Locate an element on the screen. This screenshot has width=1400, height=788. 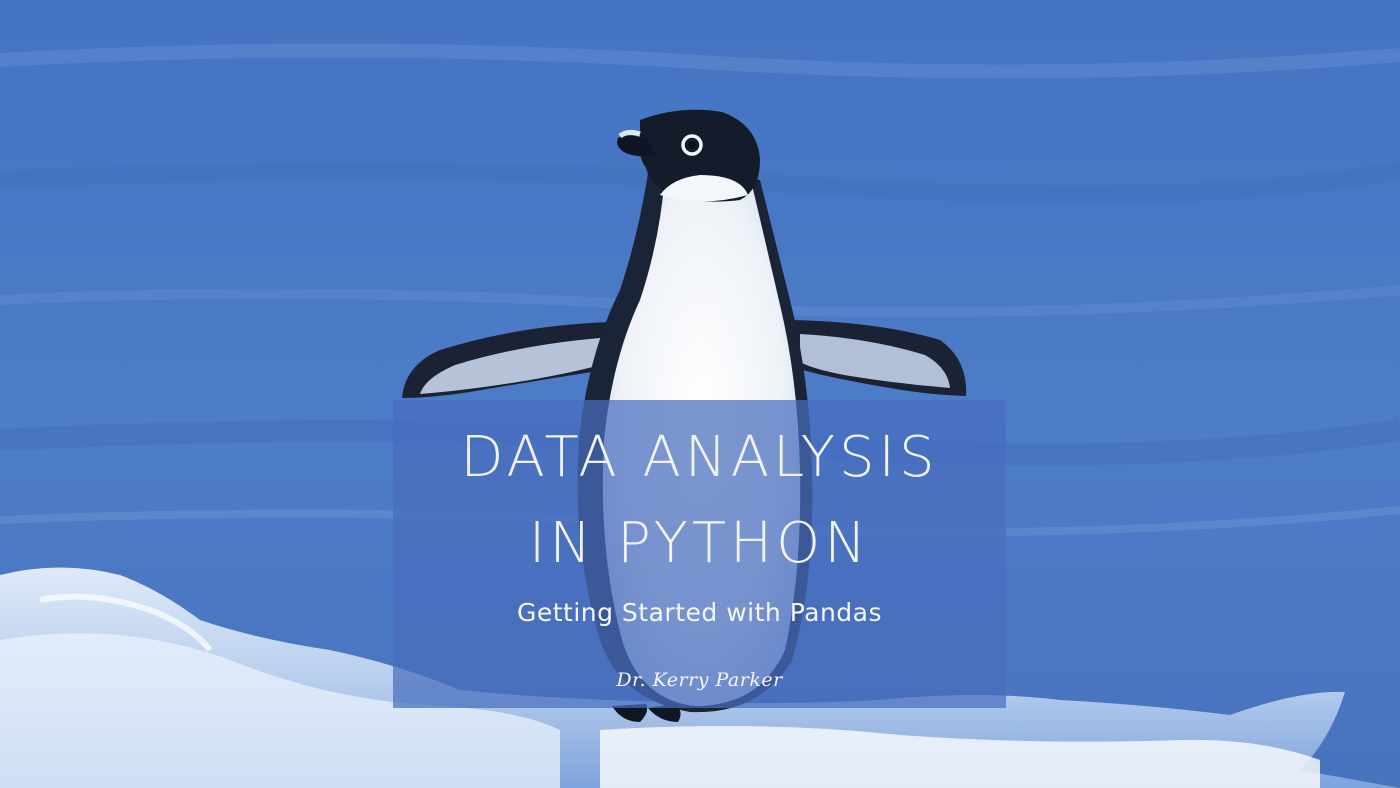
title-line-2: IN PYTHON is located at coordinates (699, 543).